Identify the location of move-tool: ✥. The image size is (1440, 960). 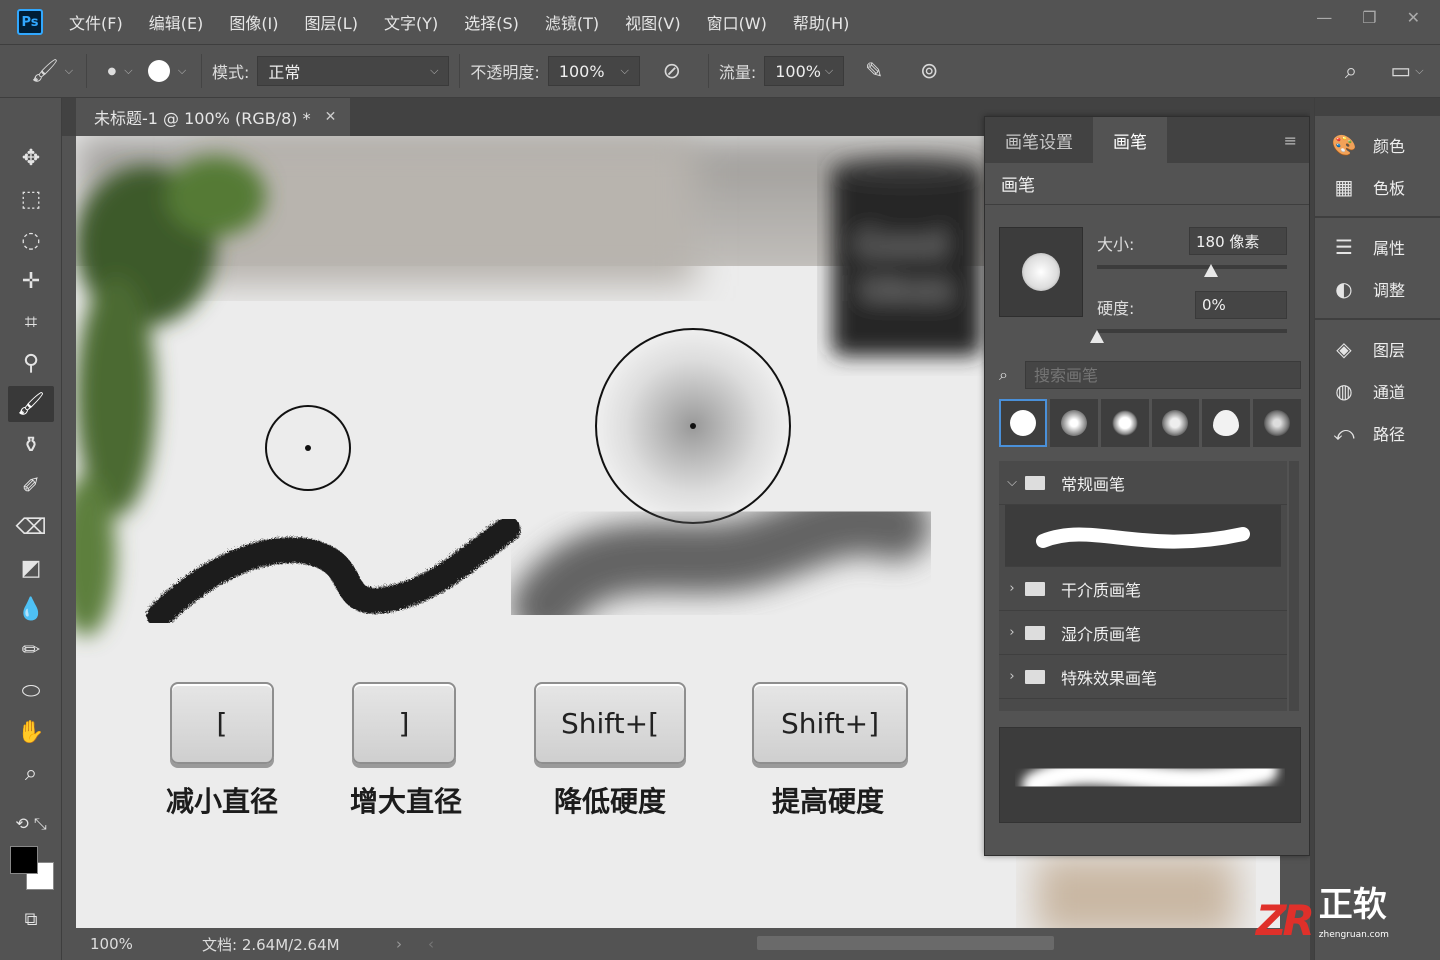
(31, 158).